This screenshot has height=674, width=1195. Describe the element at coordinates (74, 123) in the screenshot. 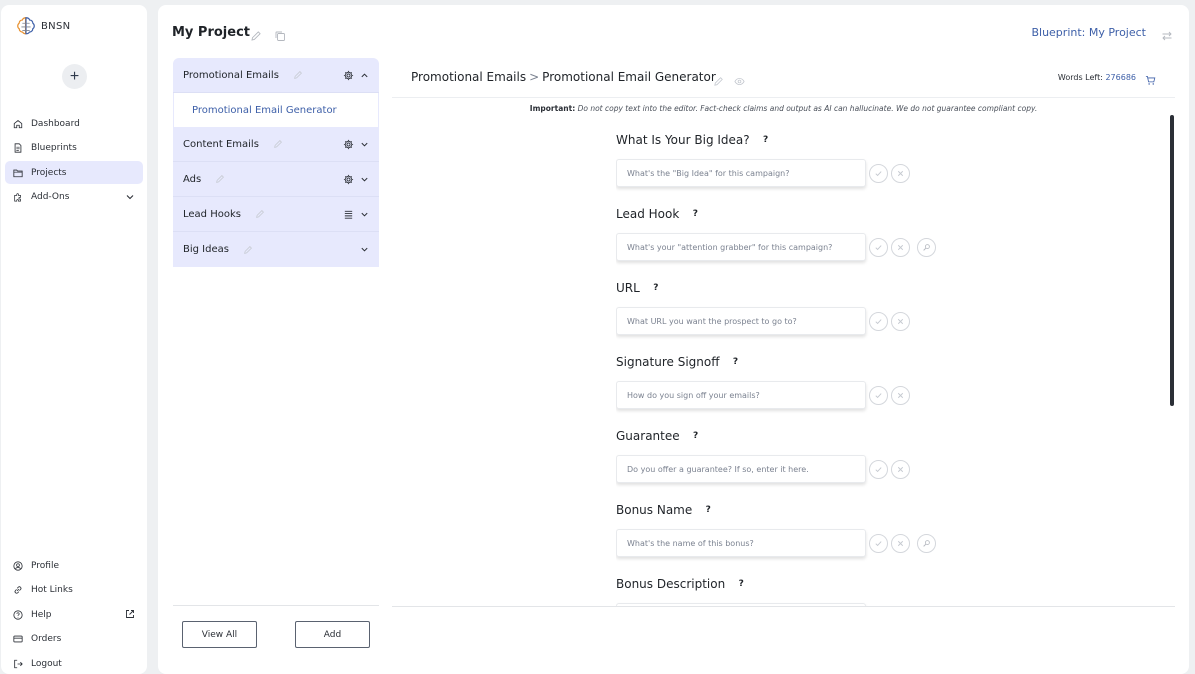

I see `nav-dashboard: Dashboard` at that location.